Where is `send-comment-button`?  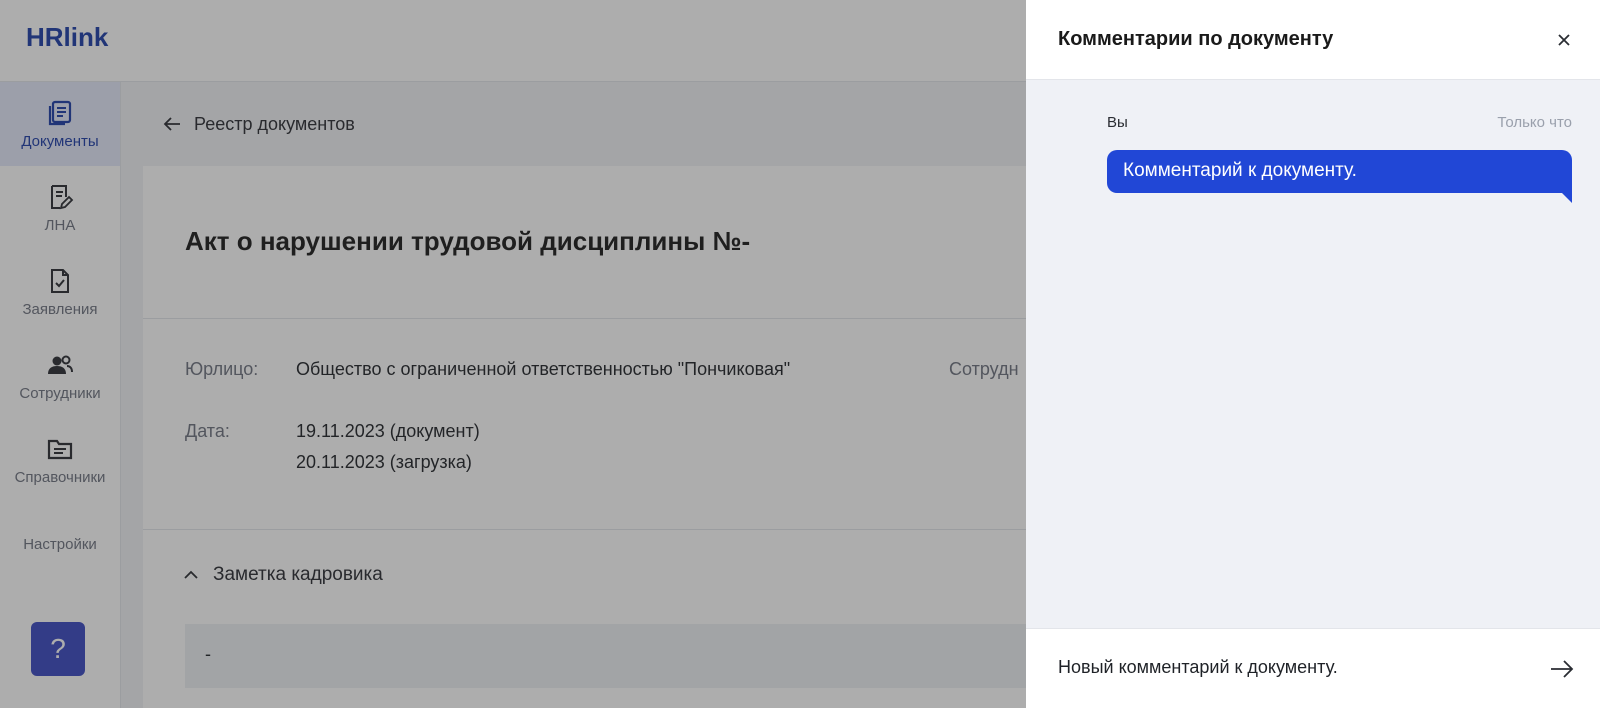 send-comment-button is located at coordinates (1562, 669).